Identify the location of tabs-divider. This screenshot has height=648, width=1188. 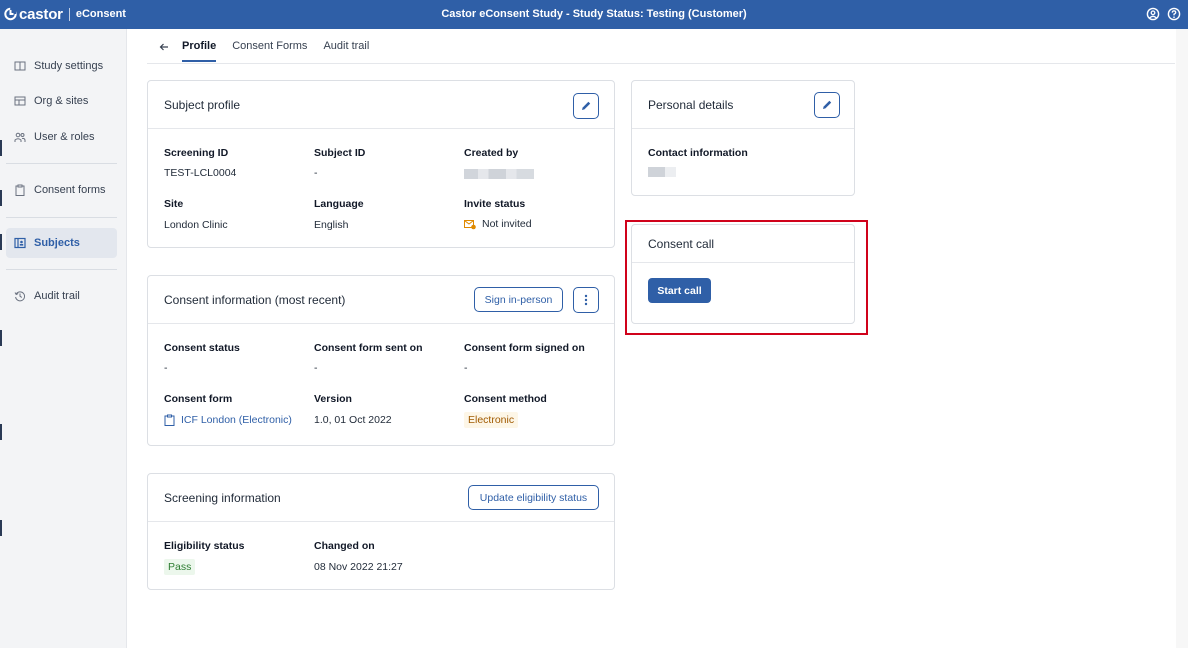
(661, 63).